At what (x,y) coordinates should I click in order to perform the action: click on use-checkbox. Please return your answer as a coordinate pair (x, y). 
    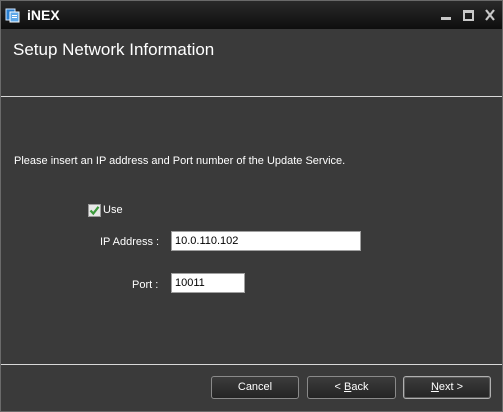
    Looking at the image, I should click on (94, 210).